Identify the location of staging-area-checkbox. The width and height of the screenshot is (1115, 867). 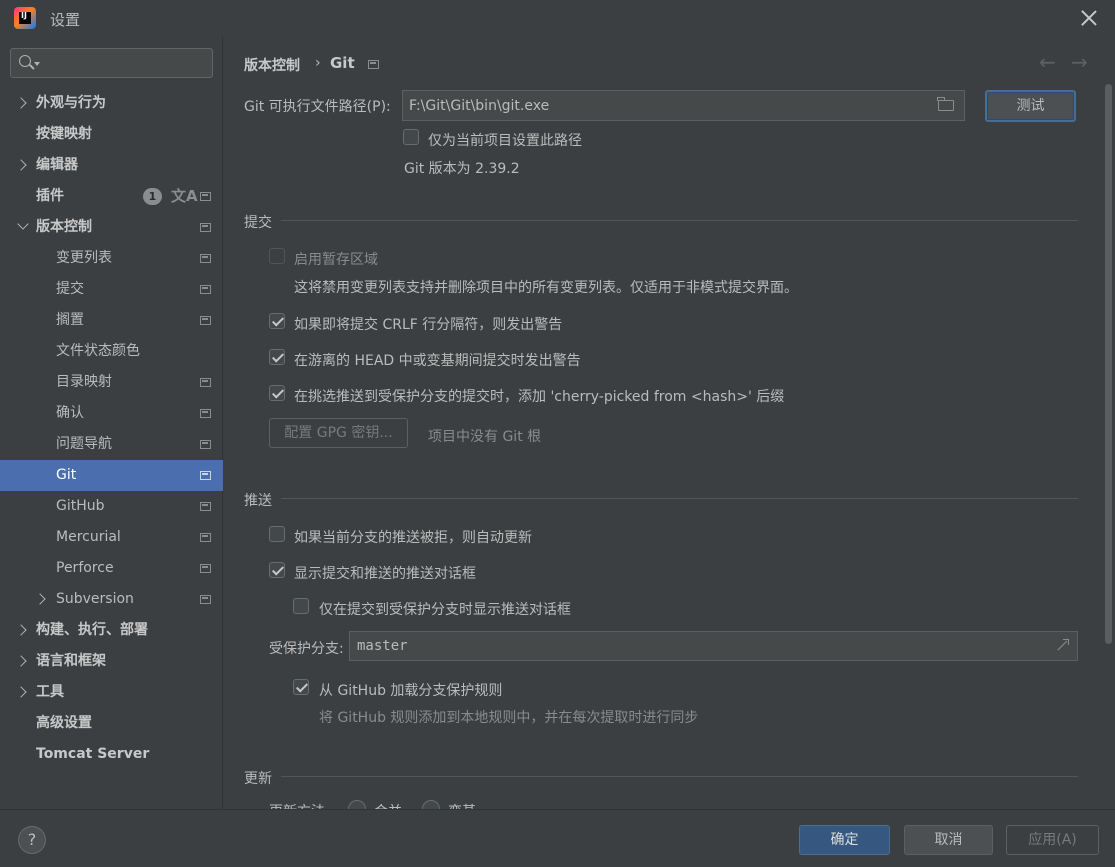
(277, 256).